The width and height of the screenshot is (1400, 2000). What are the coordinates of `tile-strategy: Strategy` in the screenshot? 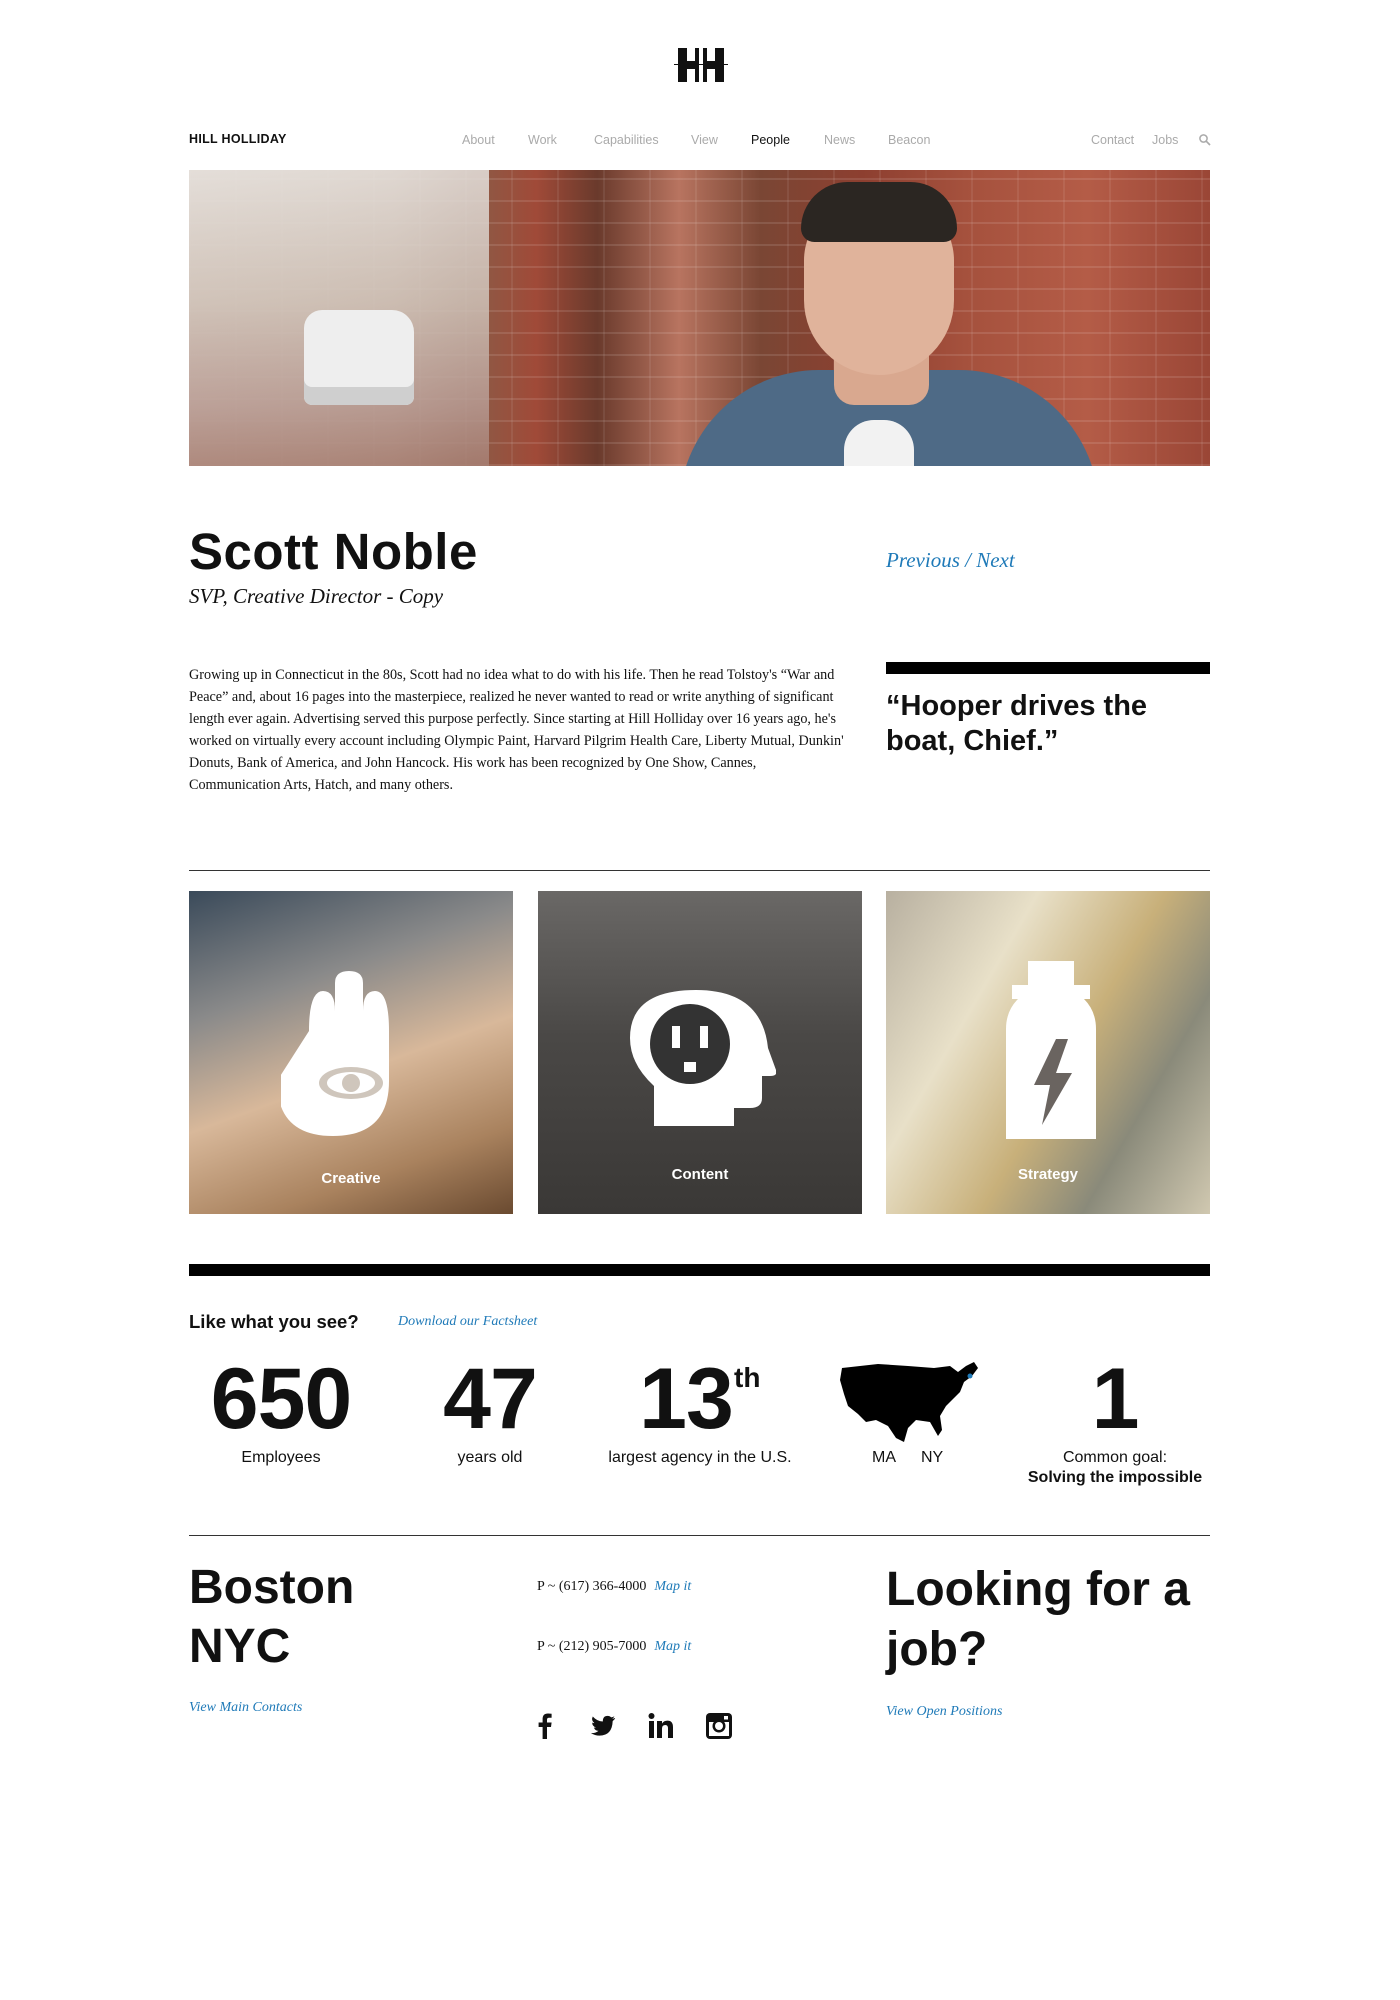 It's located at (1048, 1052).